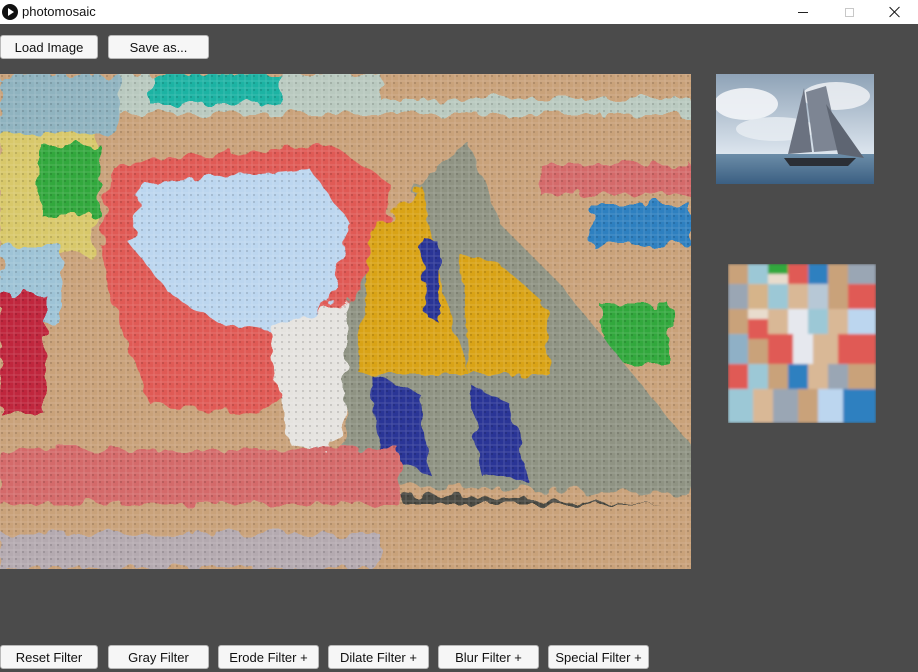 The height and width of the screenshot is (672, 918). I want to click on special-filter-button: Special Filter +, so click(598, 657).